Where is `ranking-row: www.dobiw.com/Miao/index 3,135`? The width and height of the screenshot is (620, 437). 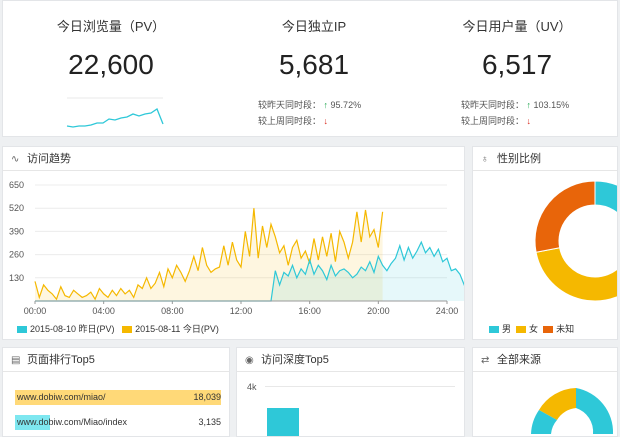 ranking-row: www.dobiw.com/Miao/index 3,135 is located at coordinates (118, 422).